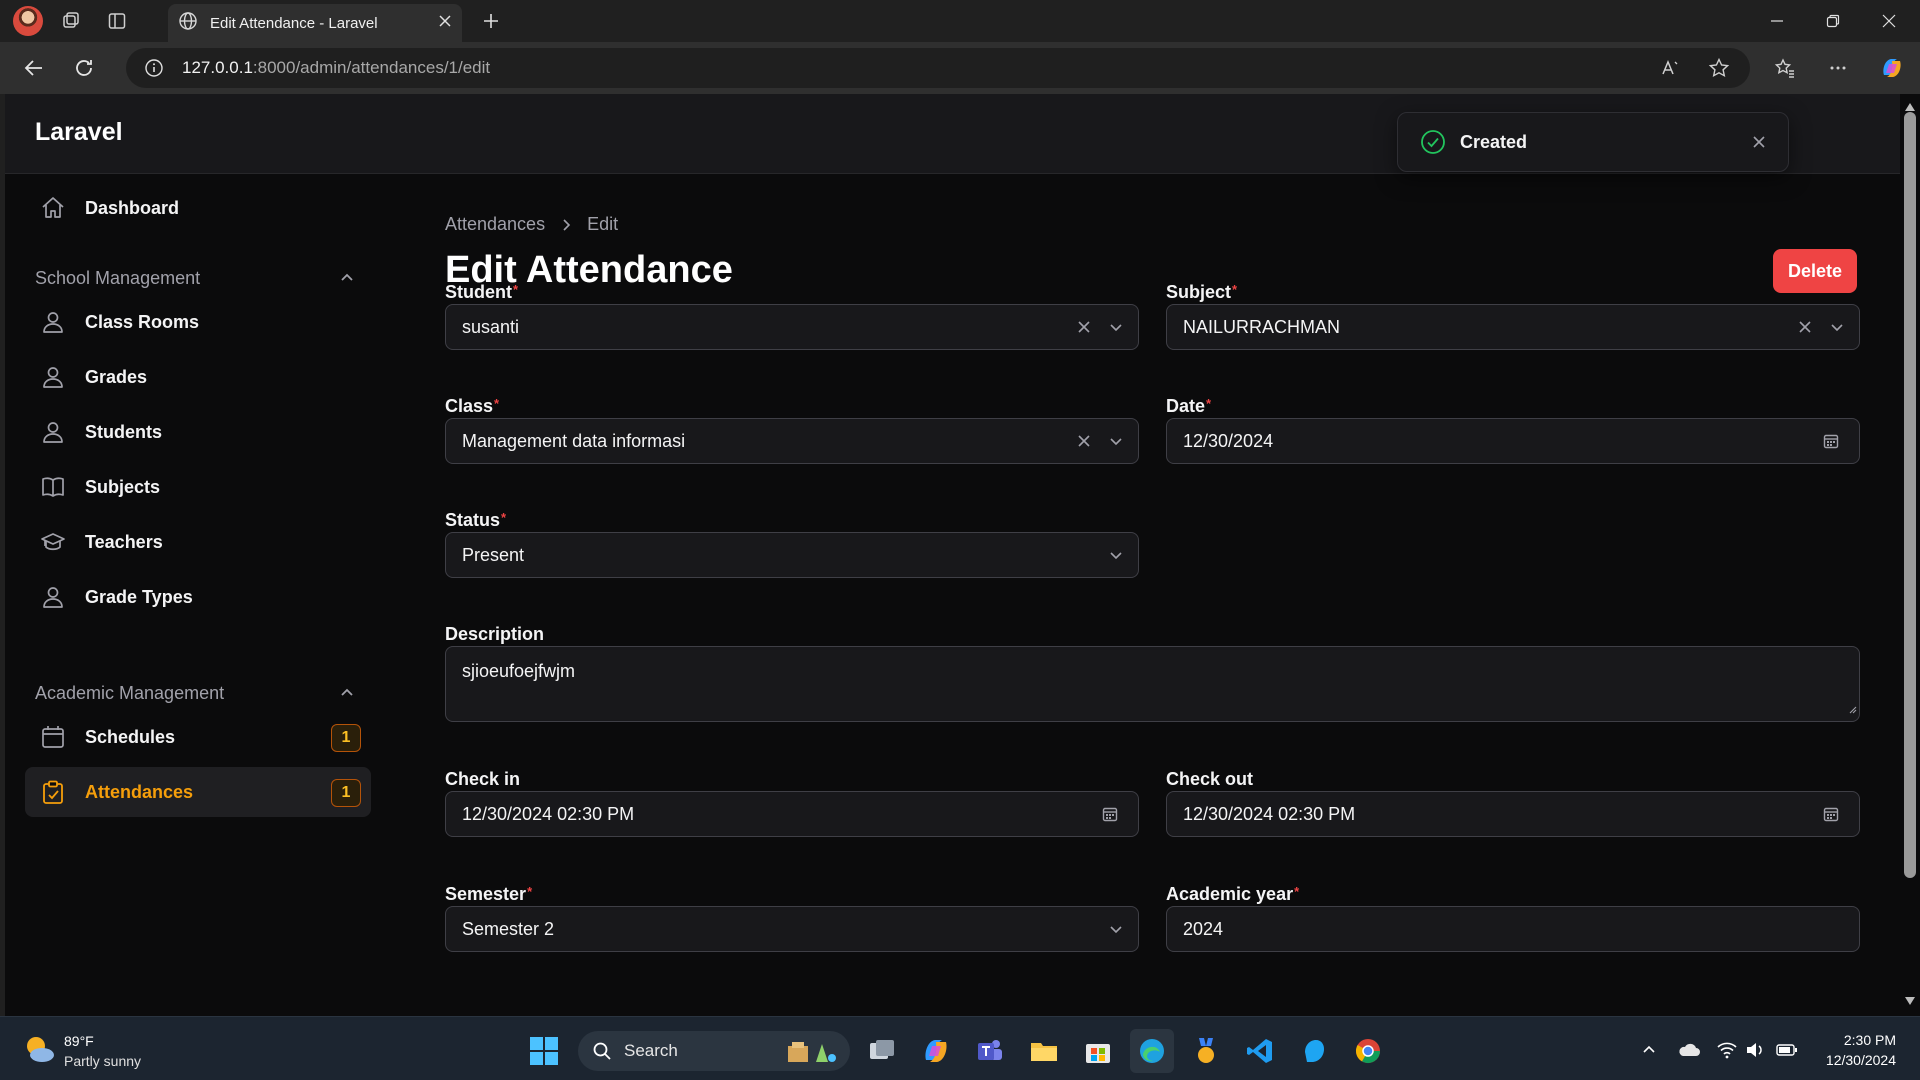 The image size is (1920, 1080). What do you see at coordinates (315, 23) in the screenshot?
I see `browser-tab: Edit Attendance - Laravel` at bounding box center [315, 23].